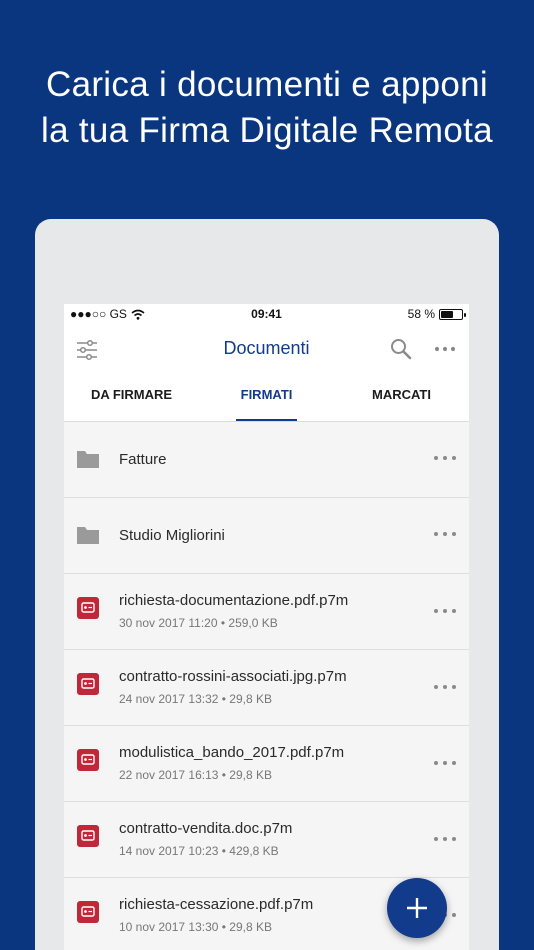  Describe the element at coordinates (232, 752) in the screenshot. I see `item-name: modulistica_bando_2017.pdf.p7m` at that location.